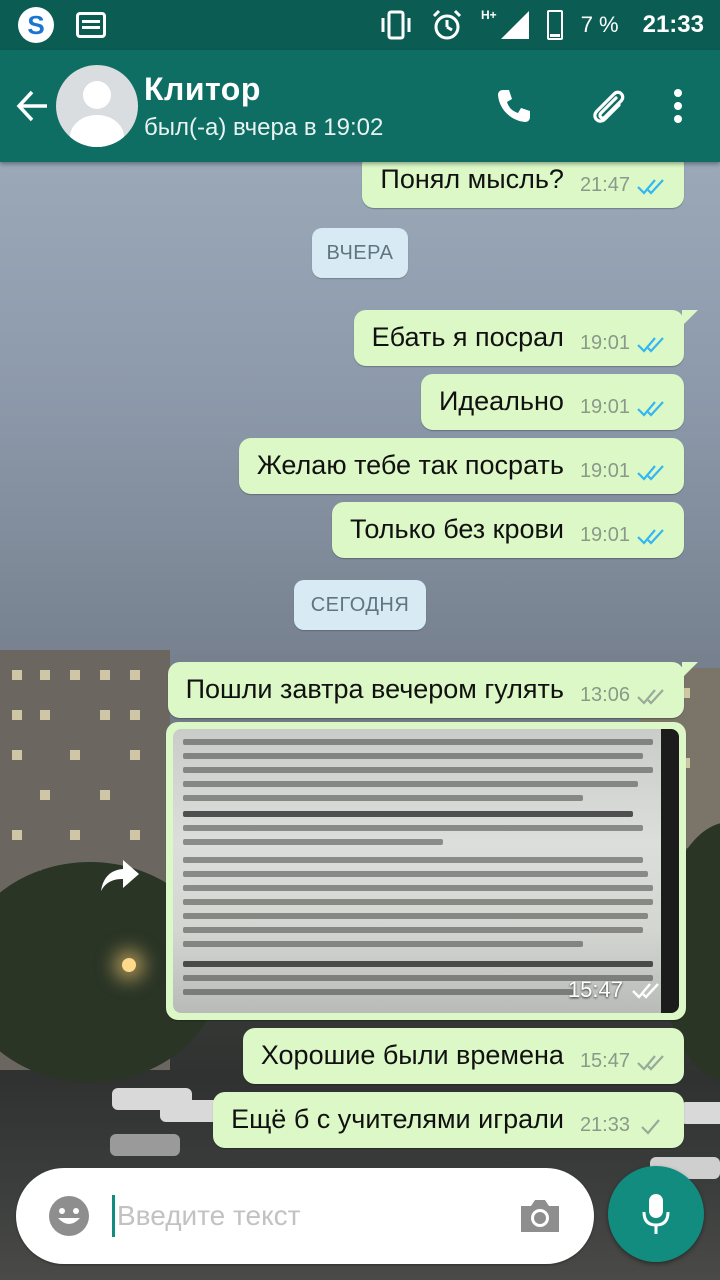 Image resolution: width=720 pixels, height=1280 pixels. Describe the element at coordinates (36, 25) in the screenshot. I see `app-notification-icon: S` at that location.